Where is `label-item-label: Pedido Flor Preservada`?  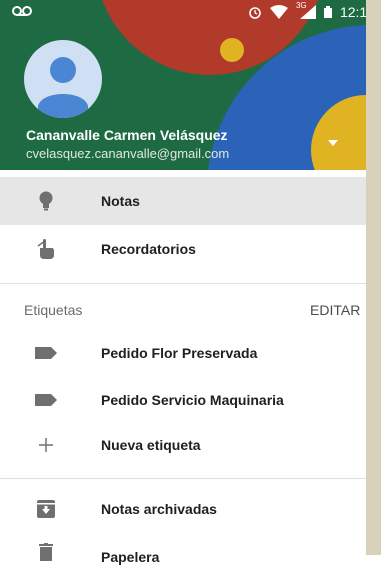 label-item-label: Pedido Flor Preservada is located at coordinates (179, 353).